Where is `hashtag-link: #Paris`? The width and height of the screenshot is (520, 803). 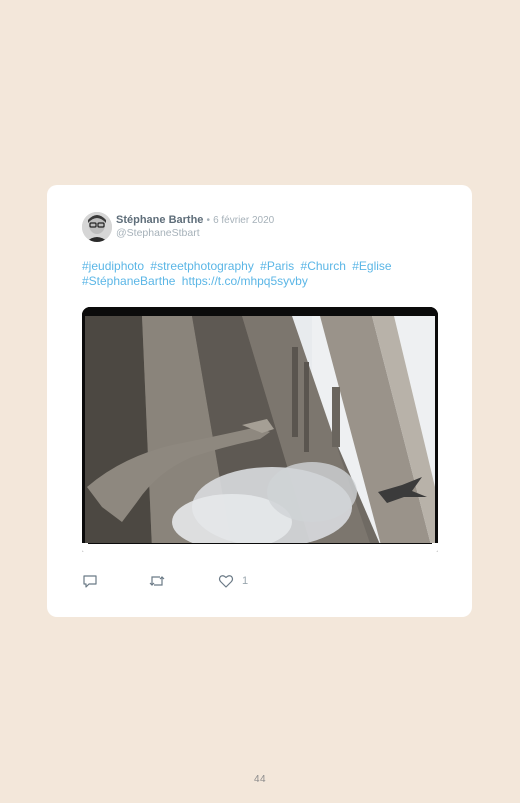
hashtag-link: #Paris is located at coordinates (277, 266).